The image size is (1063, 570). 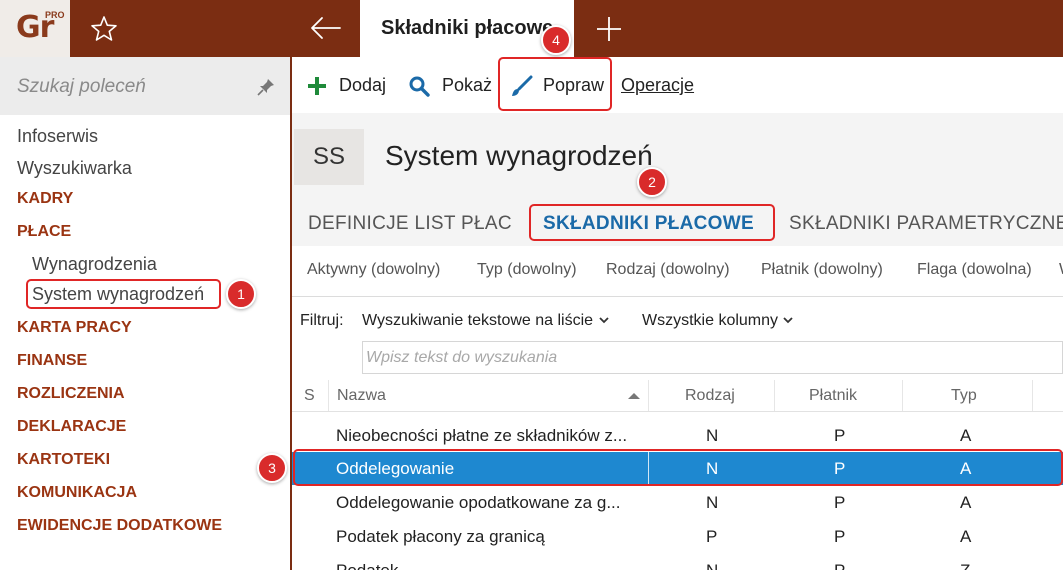 I want to click on add-button-label: Dodaj, so click(x=363, y=85).